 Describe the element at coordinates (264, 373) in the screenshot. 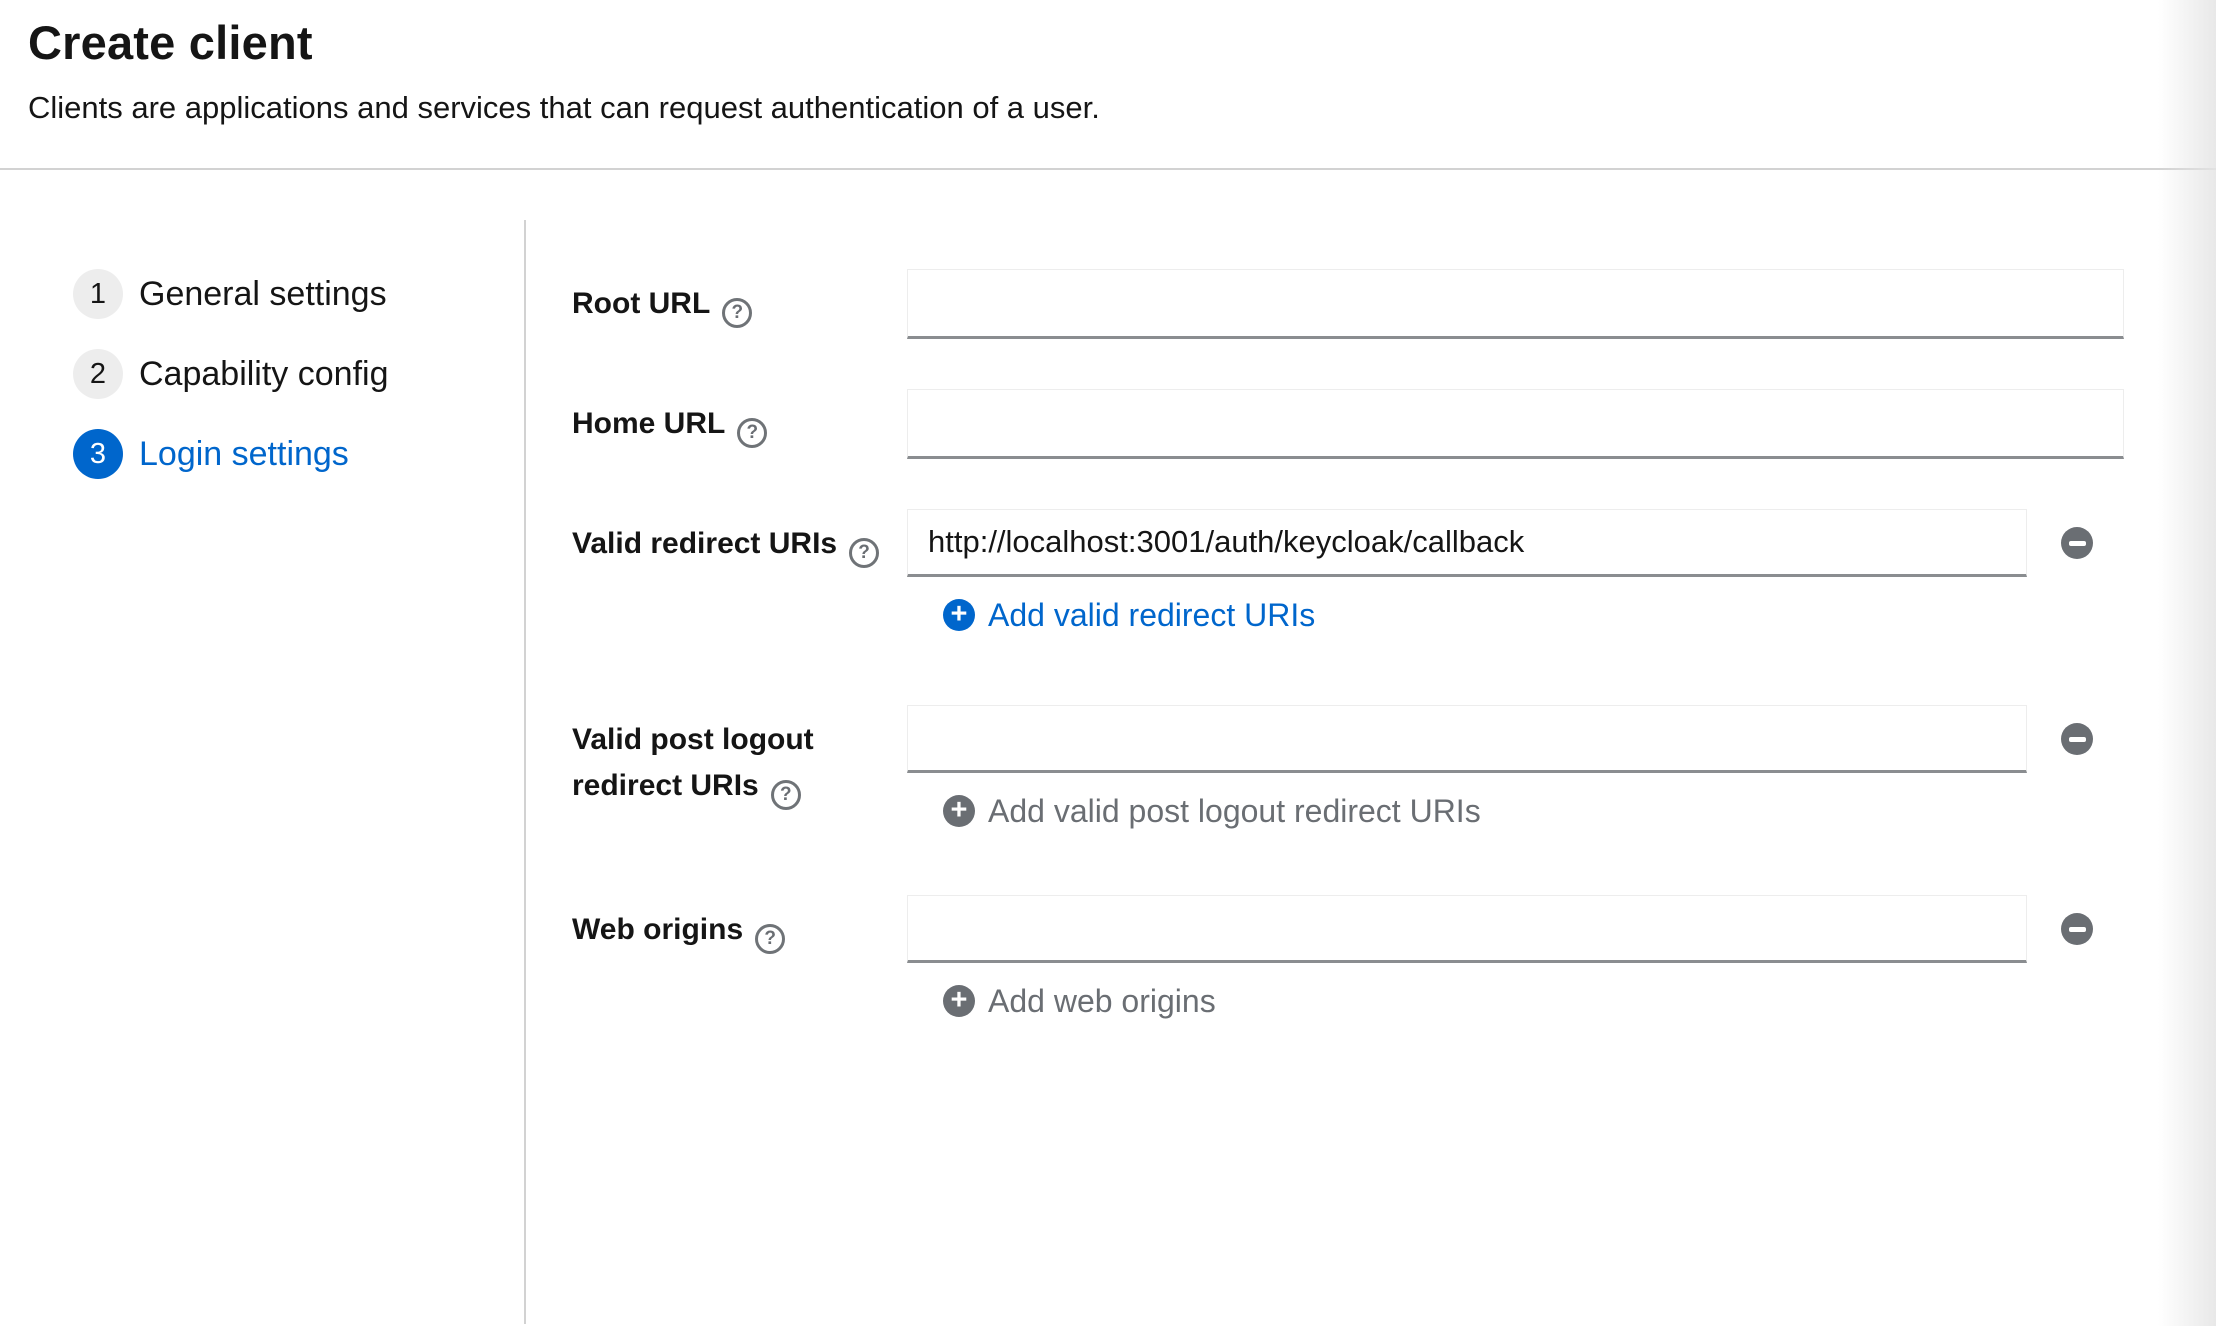

I see `wizard-step-label: Capability config` at that location.